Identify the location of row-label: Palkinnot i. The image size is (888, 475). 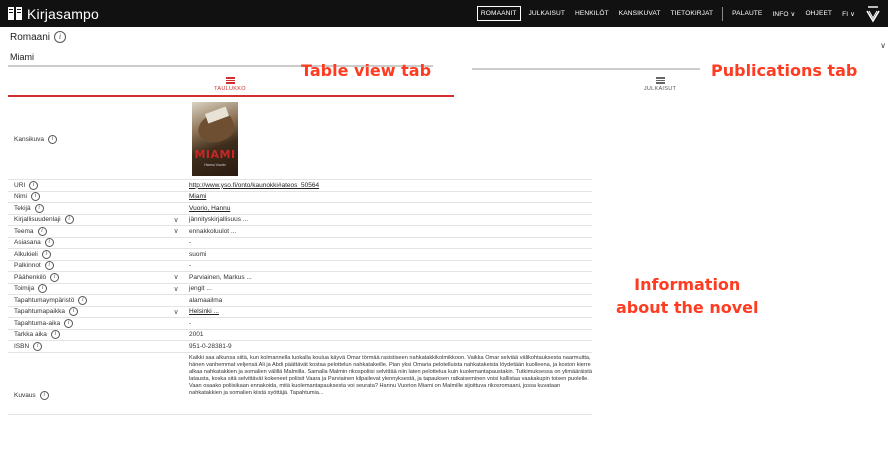
(86, 266).